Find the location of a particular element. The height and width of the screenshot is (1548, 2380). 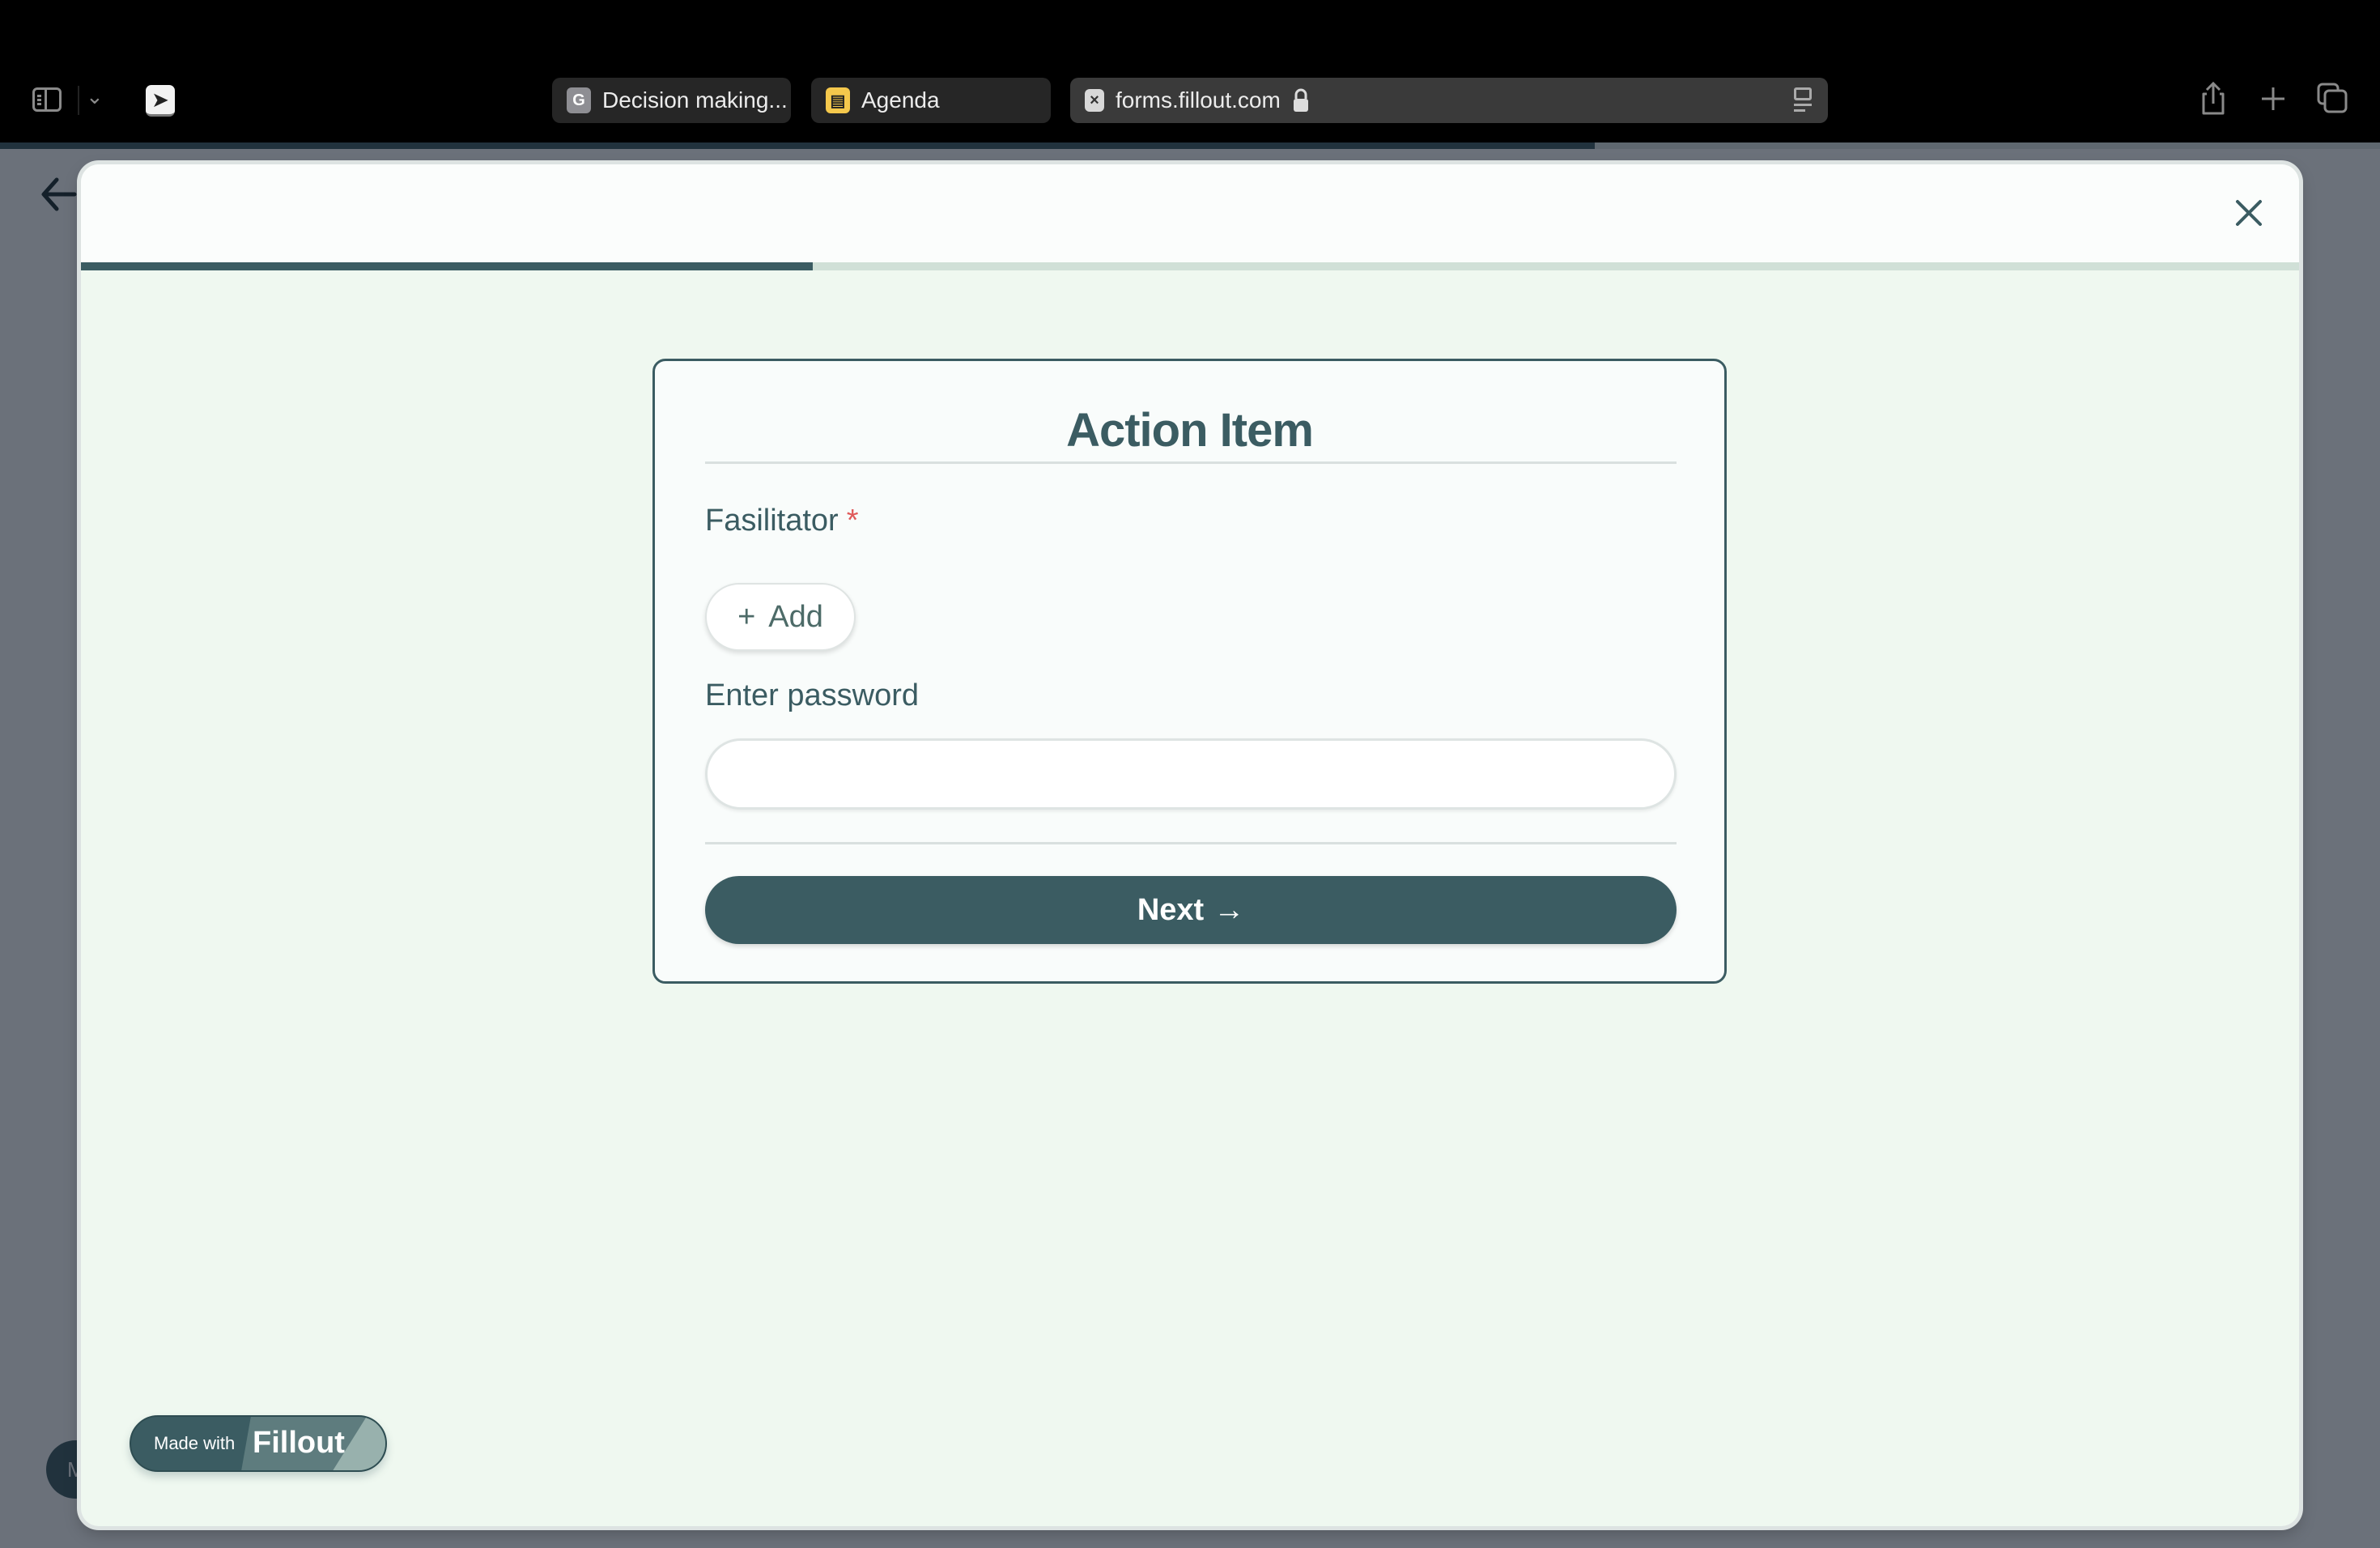

arrow-left-icon is located at coordinates (59, 194).